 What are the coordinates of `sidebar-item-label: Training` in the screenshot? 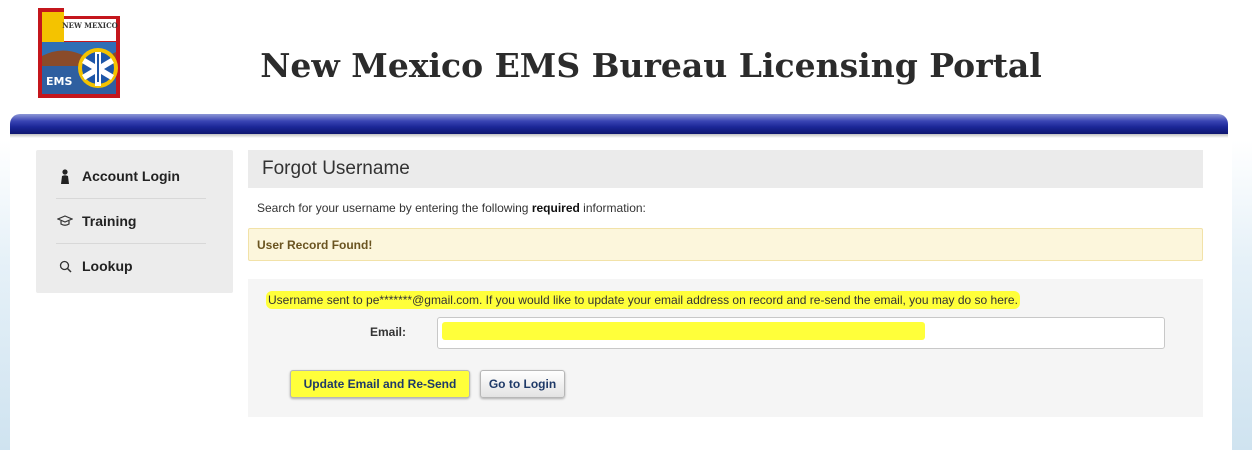 It's located at (109, 221).